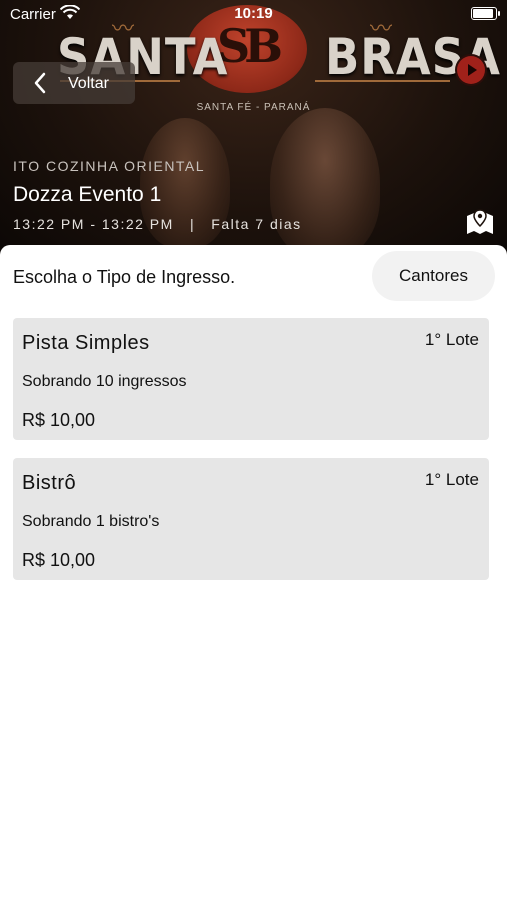 Image resolution: width=507 pixels, height=900 pixels. What do you see at coordinates (91, 521) in the screenshot?
I see `ticket-remaining: Sobrando 1 bistro's` at bounding box center [91, 521].